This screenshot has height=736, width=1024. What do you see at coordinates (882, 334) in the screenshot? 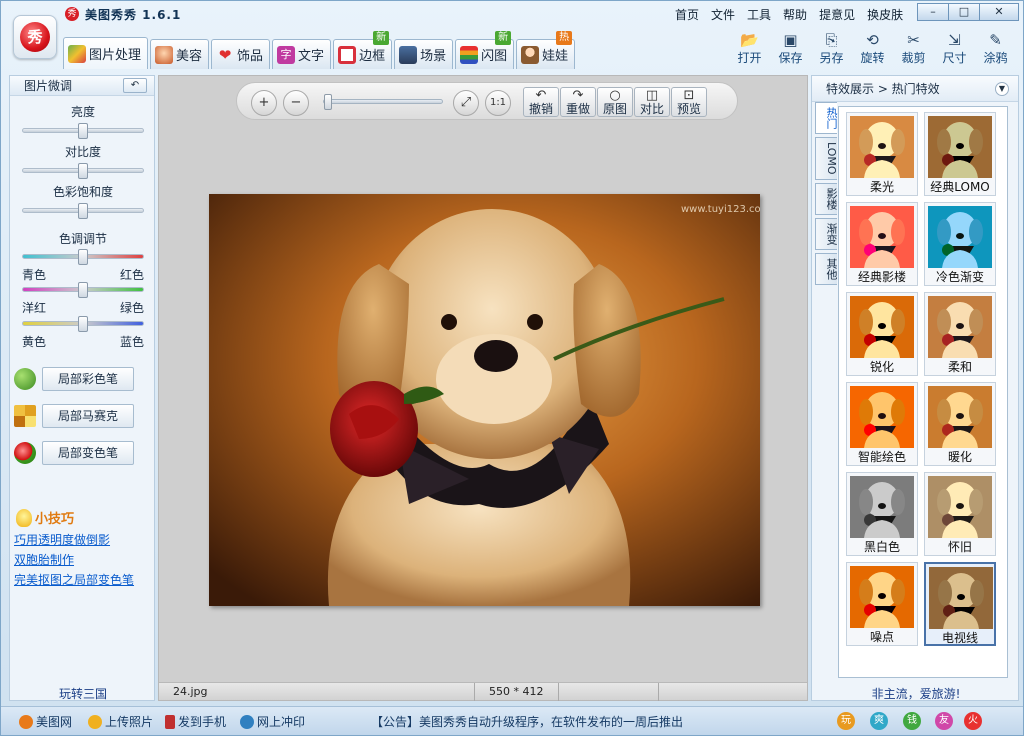
I see `effect-thumb: 锐化` at bounding box center [882, 334].